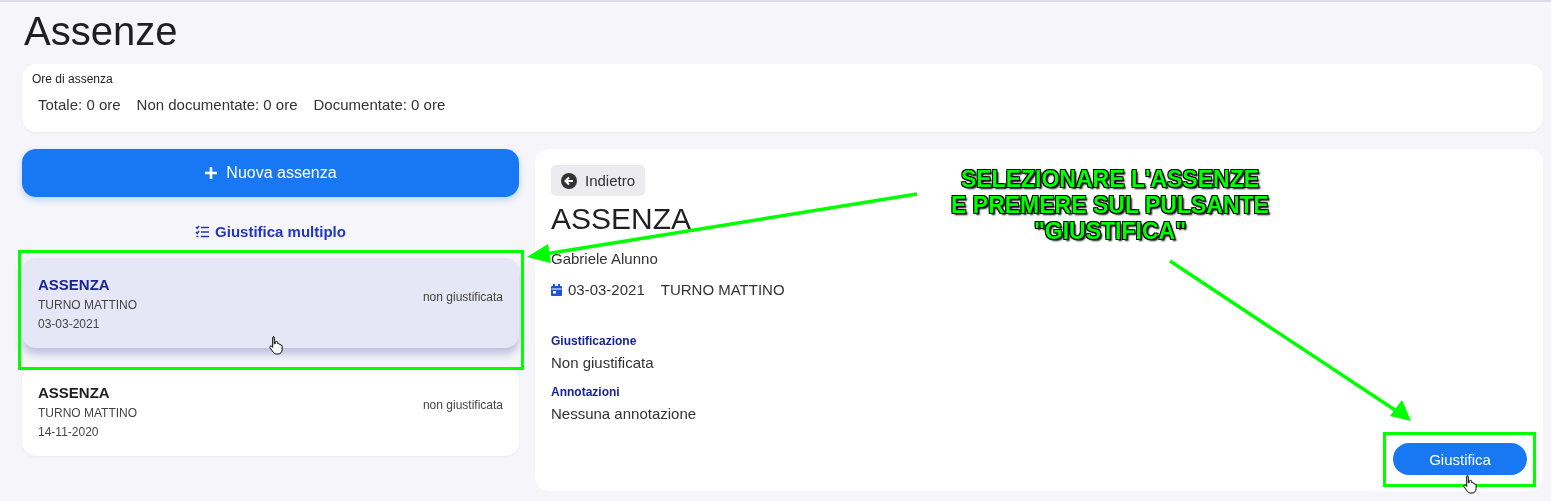 The image size is (1551, 501). Describe the element at coordinates (1110, 205) in the screenshot. I see `annotation-text: SELEZIONARE L'ASSENZE E PREMERE SUL PULSANTE "GIUSTIFICA"` at that location.